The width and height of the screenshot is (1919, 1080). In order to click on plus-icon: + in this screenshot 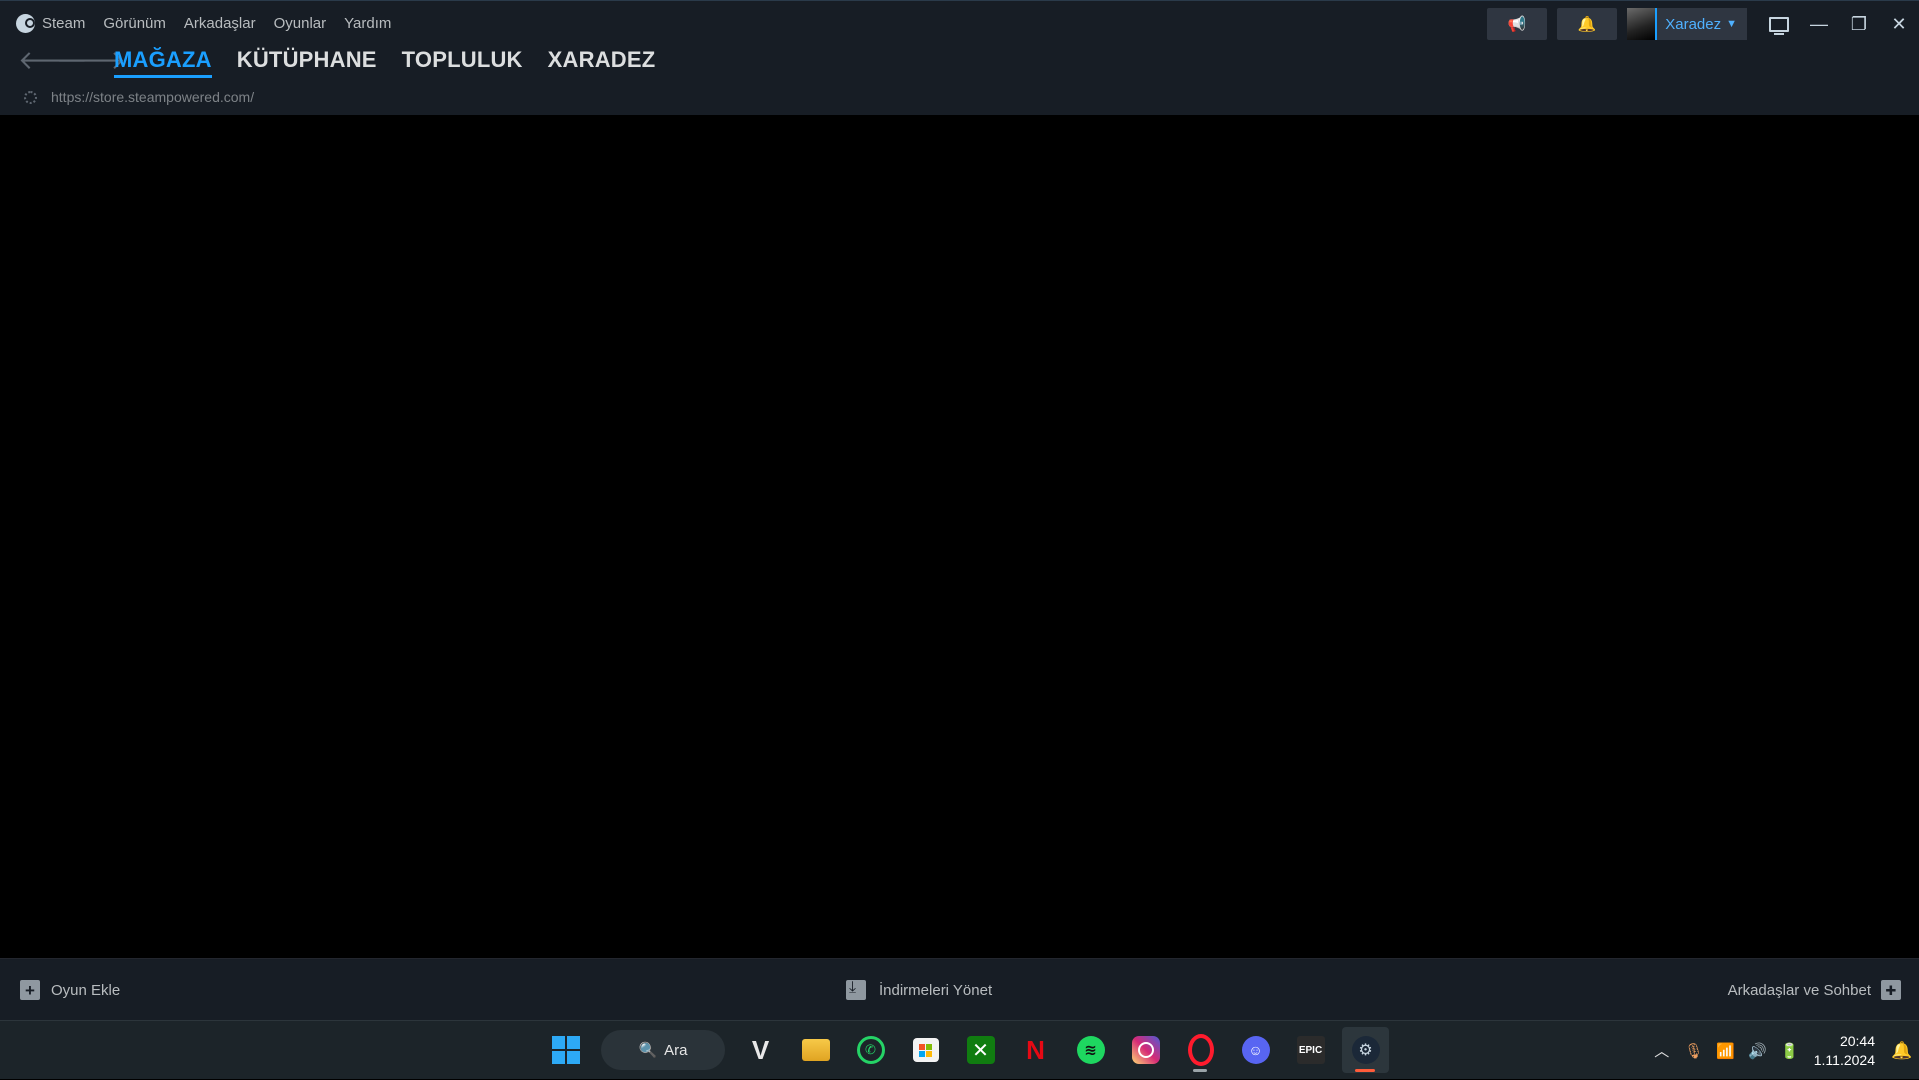, I will do `click(30, 990)`.